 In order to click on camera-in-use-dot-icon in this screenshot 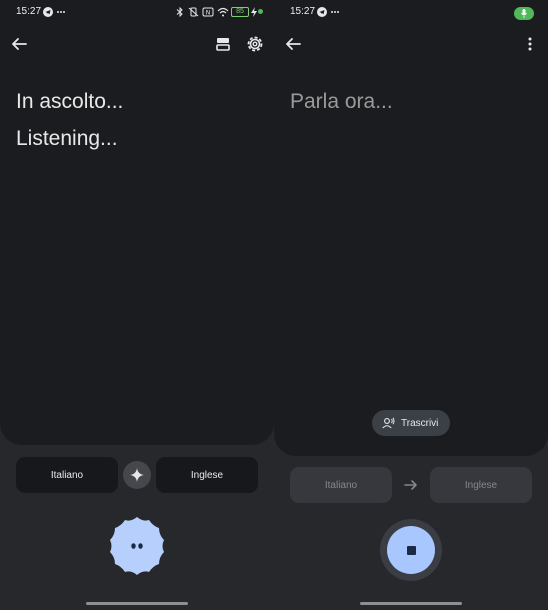, I will do `click(260, 11)`.